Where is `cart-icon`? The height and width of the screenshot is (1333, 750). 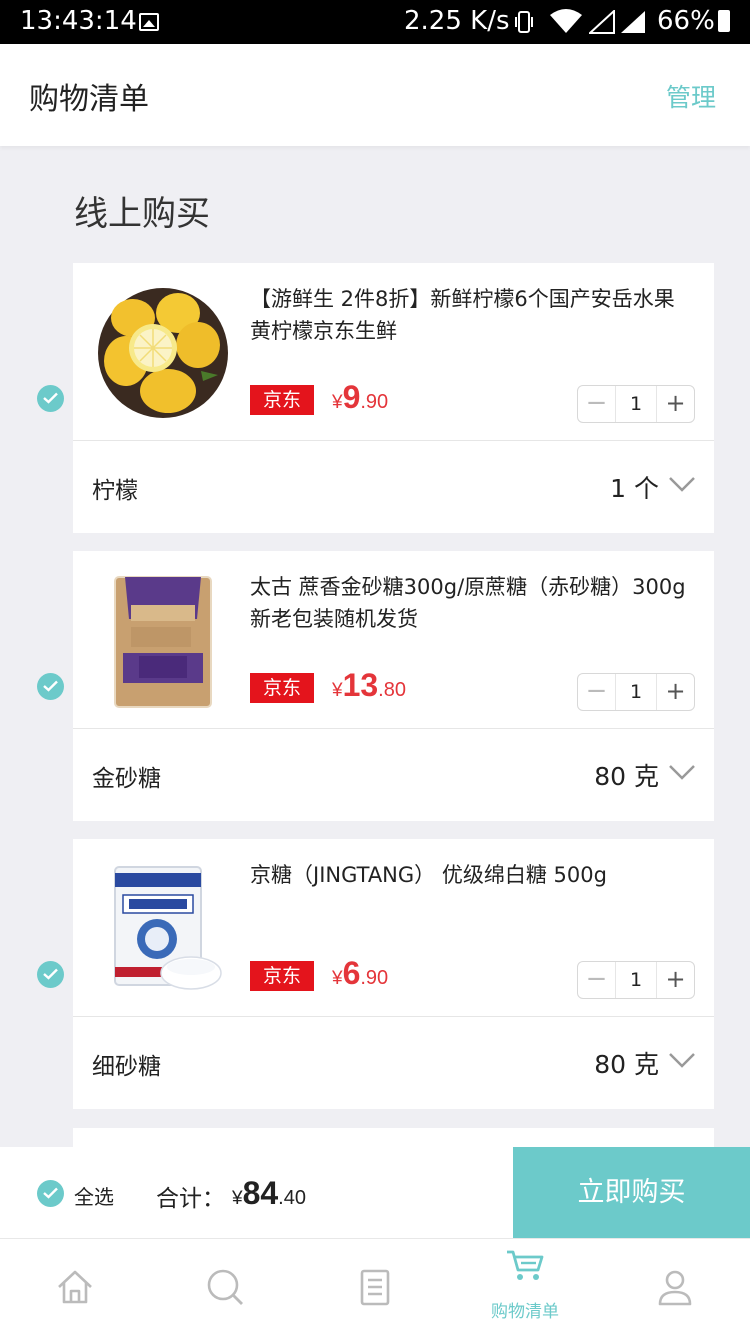 cart-icon is located at coordinates (525, 1265).